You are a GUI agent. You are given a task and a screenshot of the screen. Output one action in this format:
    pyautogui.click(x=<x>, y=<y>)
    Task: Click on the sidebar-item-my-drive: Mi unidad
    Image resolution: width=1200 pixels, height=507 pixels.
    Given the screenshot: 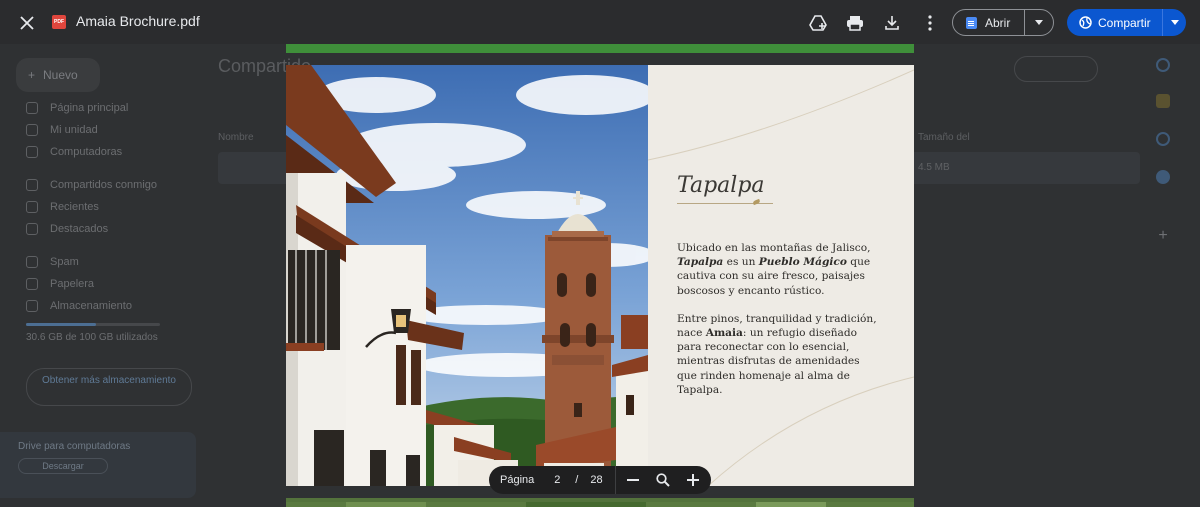 What is the action you would take?
    pyautogui.click(x=62, y=130)
    